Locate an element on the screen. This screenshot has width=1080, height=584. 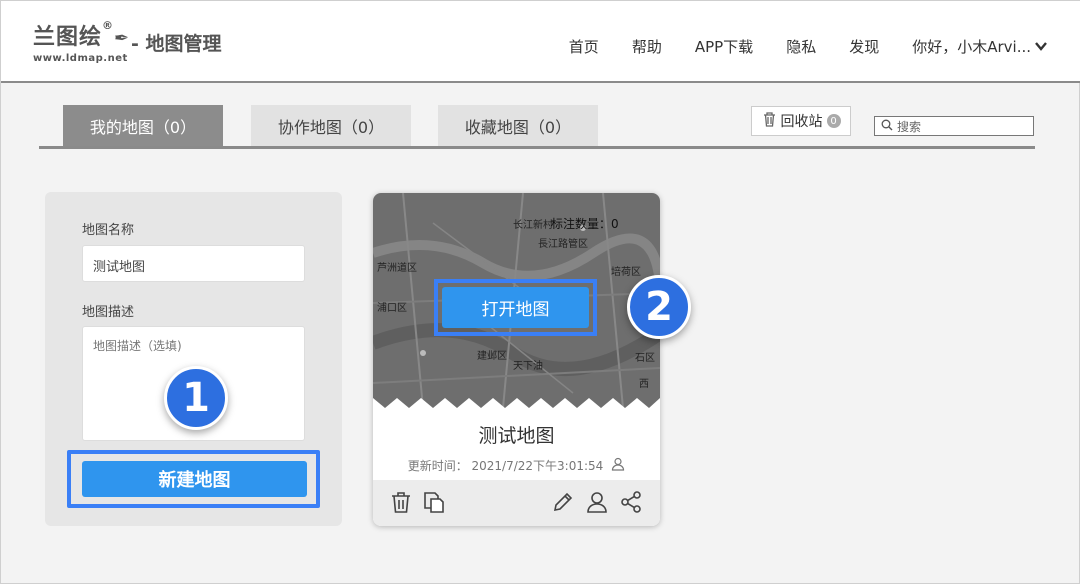
logo: 兰图绘®✒ www.ldmap.net is located at coordinates (81, 41).